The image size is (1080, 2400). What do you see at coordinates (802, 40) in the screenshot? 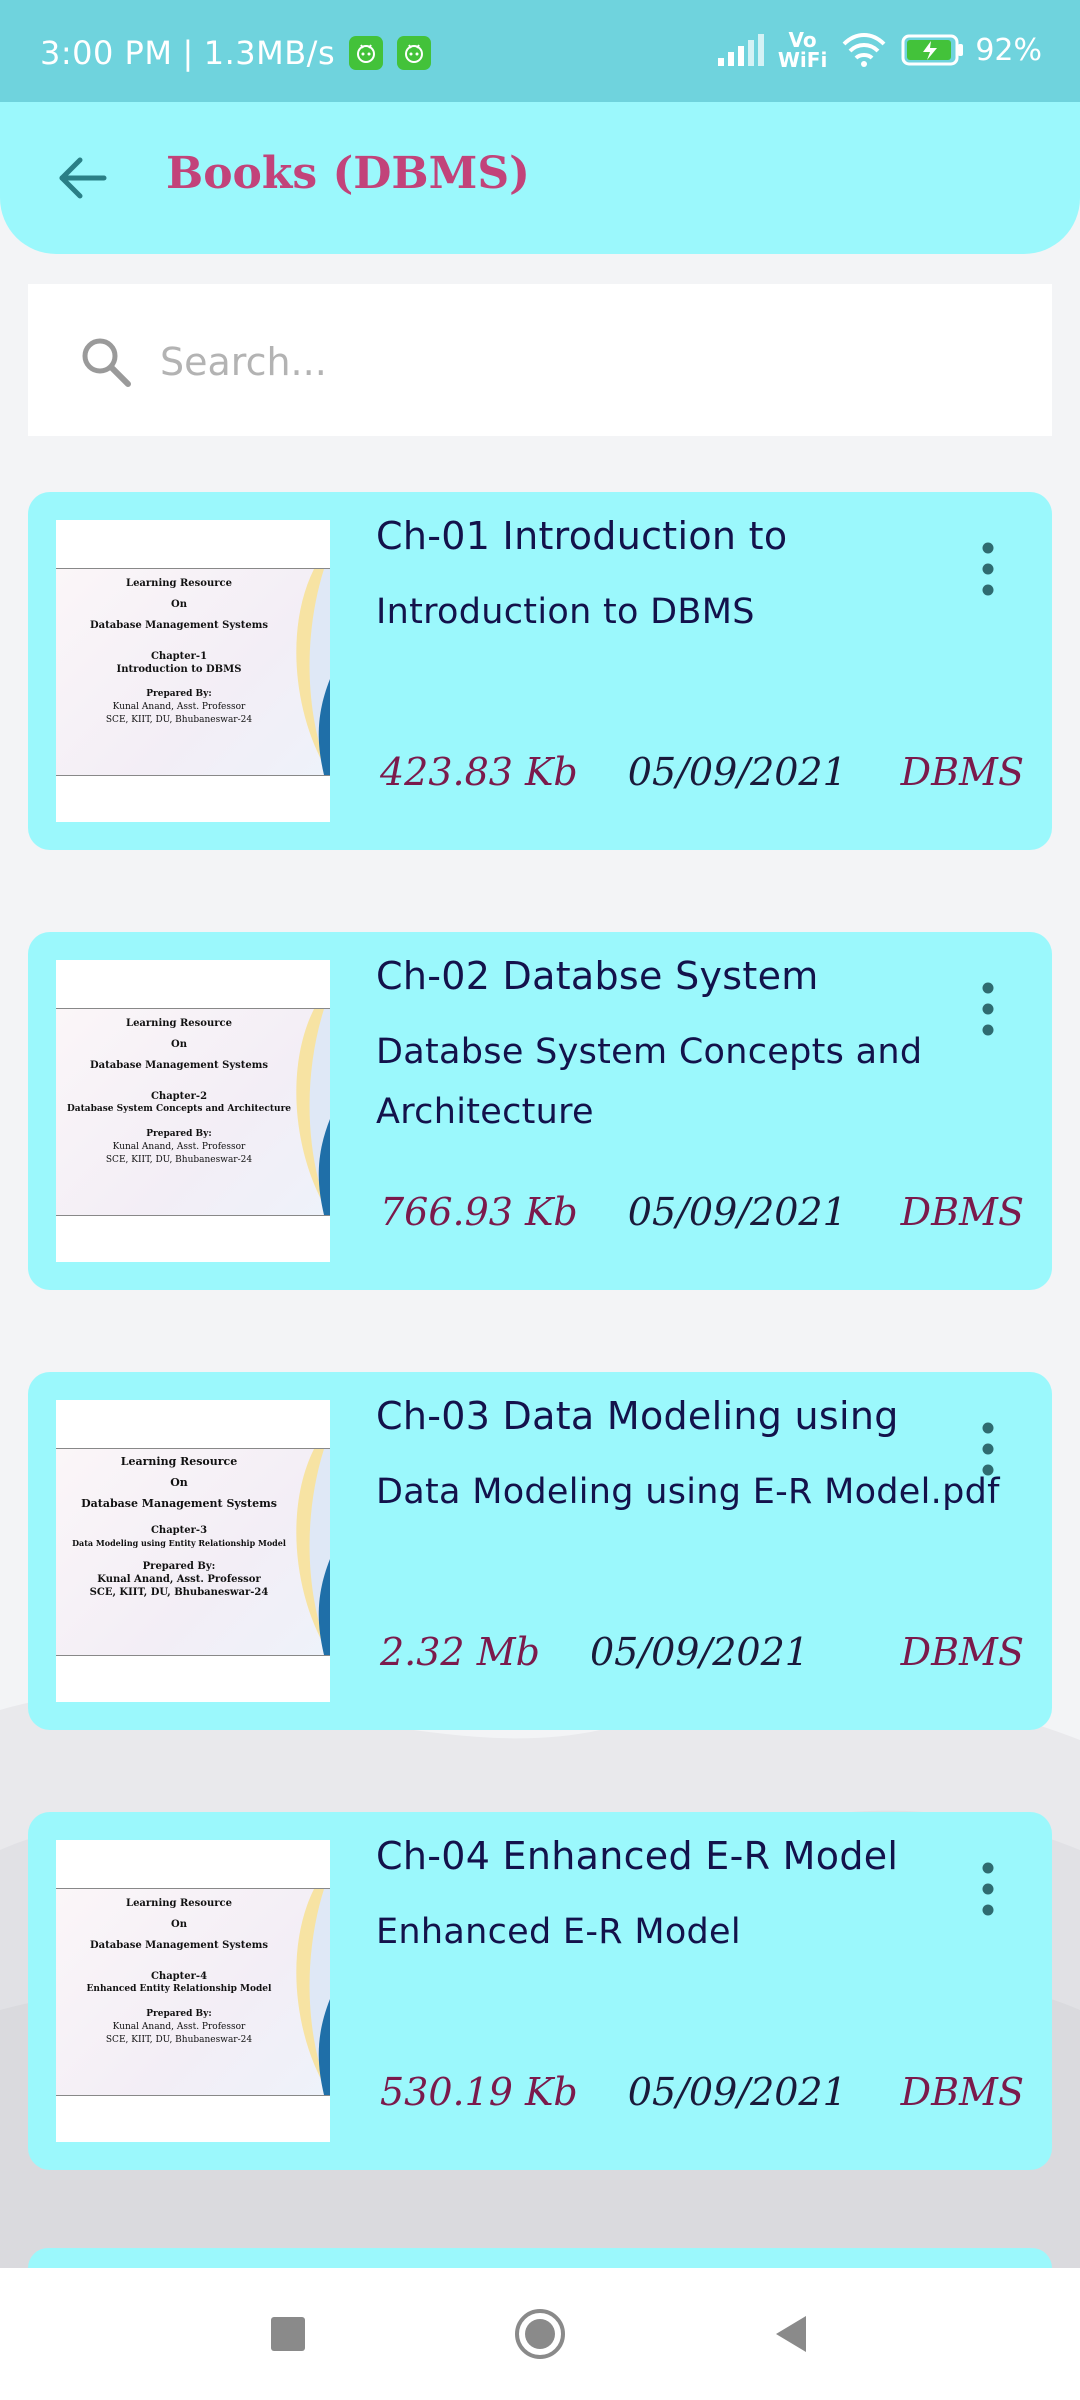
I see `vowifi-top-label: Vo` at bounding box center [802, 40].